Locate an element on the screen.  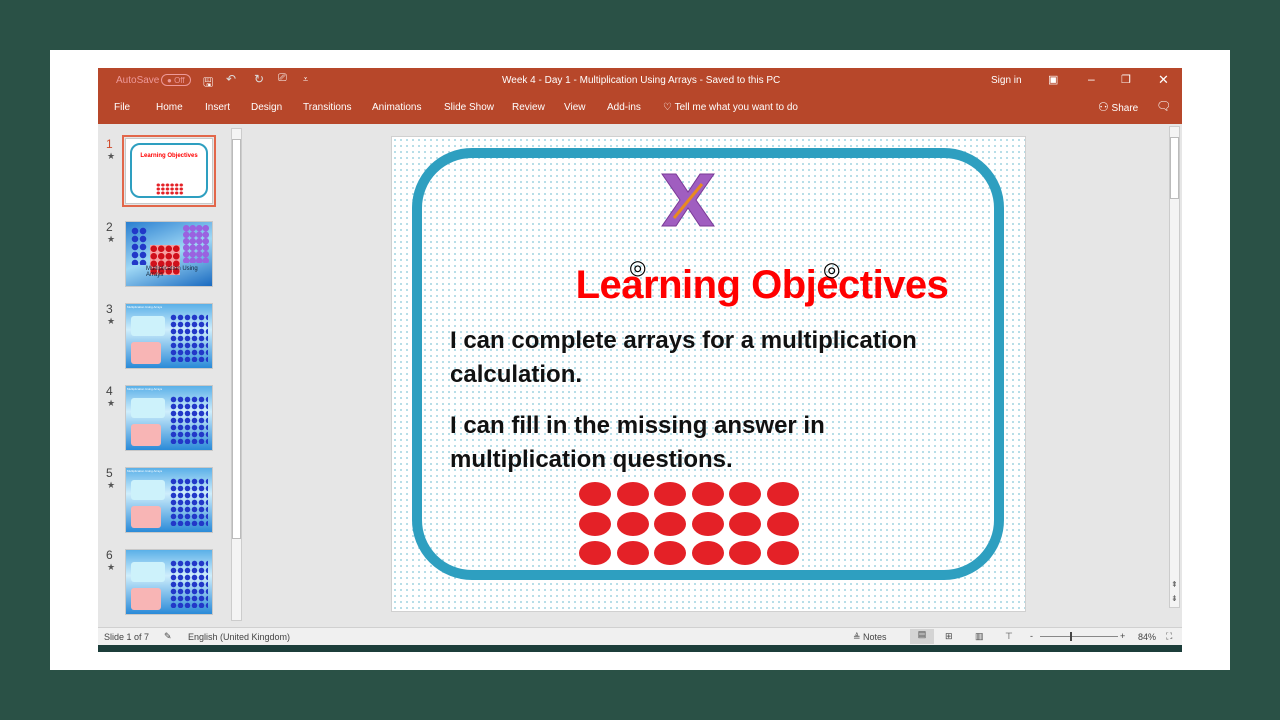
slide-thumbnail-2: Multiplication Using Arrays is located at coordinates (169, 254).